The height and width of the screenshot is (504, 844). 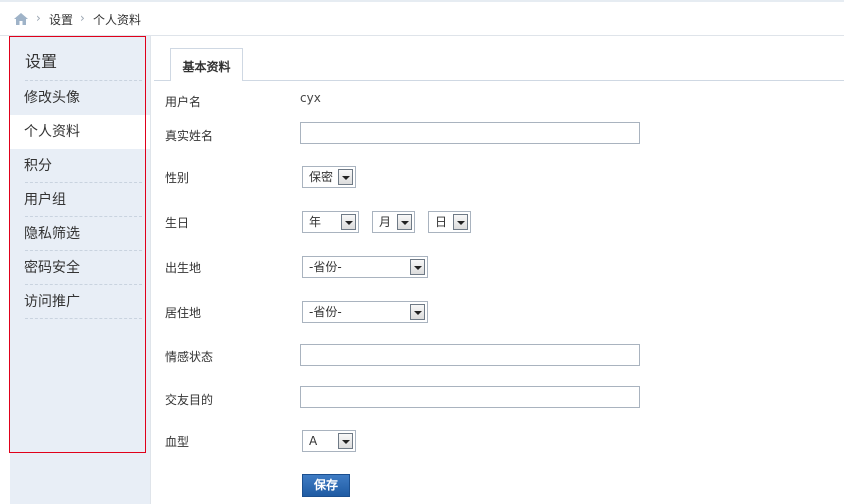 I want to click on bloodtype-select: A, so click(x=329, y=441).